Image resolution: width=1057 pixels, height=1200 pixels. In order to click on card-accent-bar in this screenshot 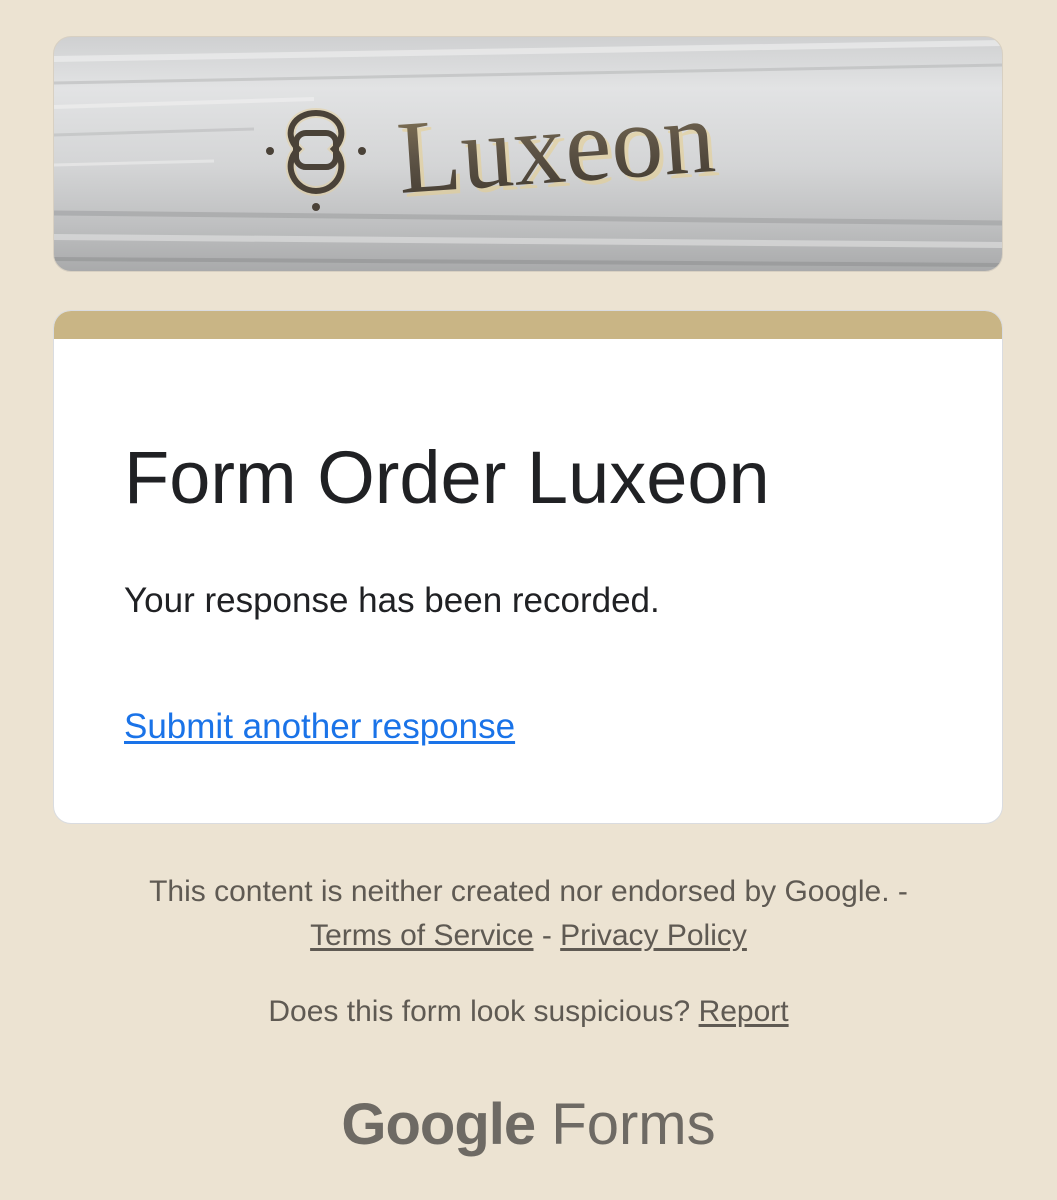, I will do `click(528, 325)`.